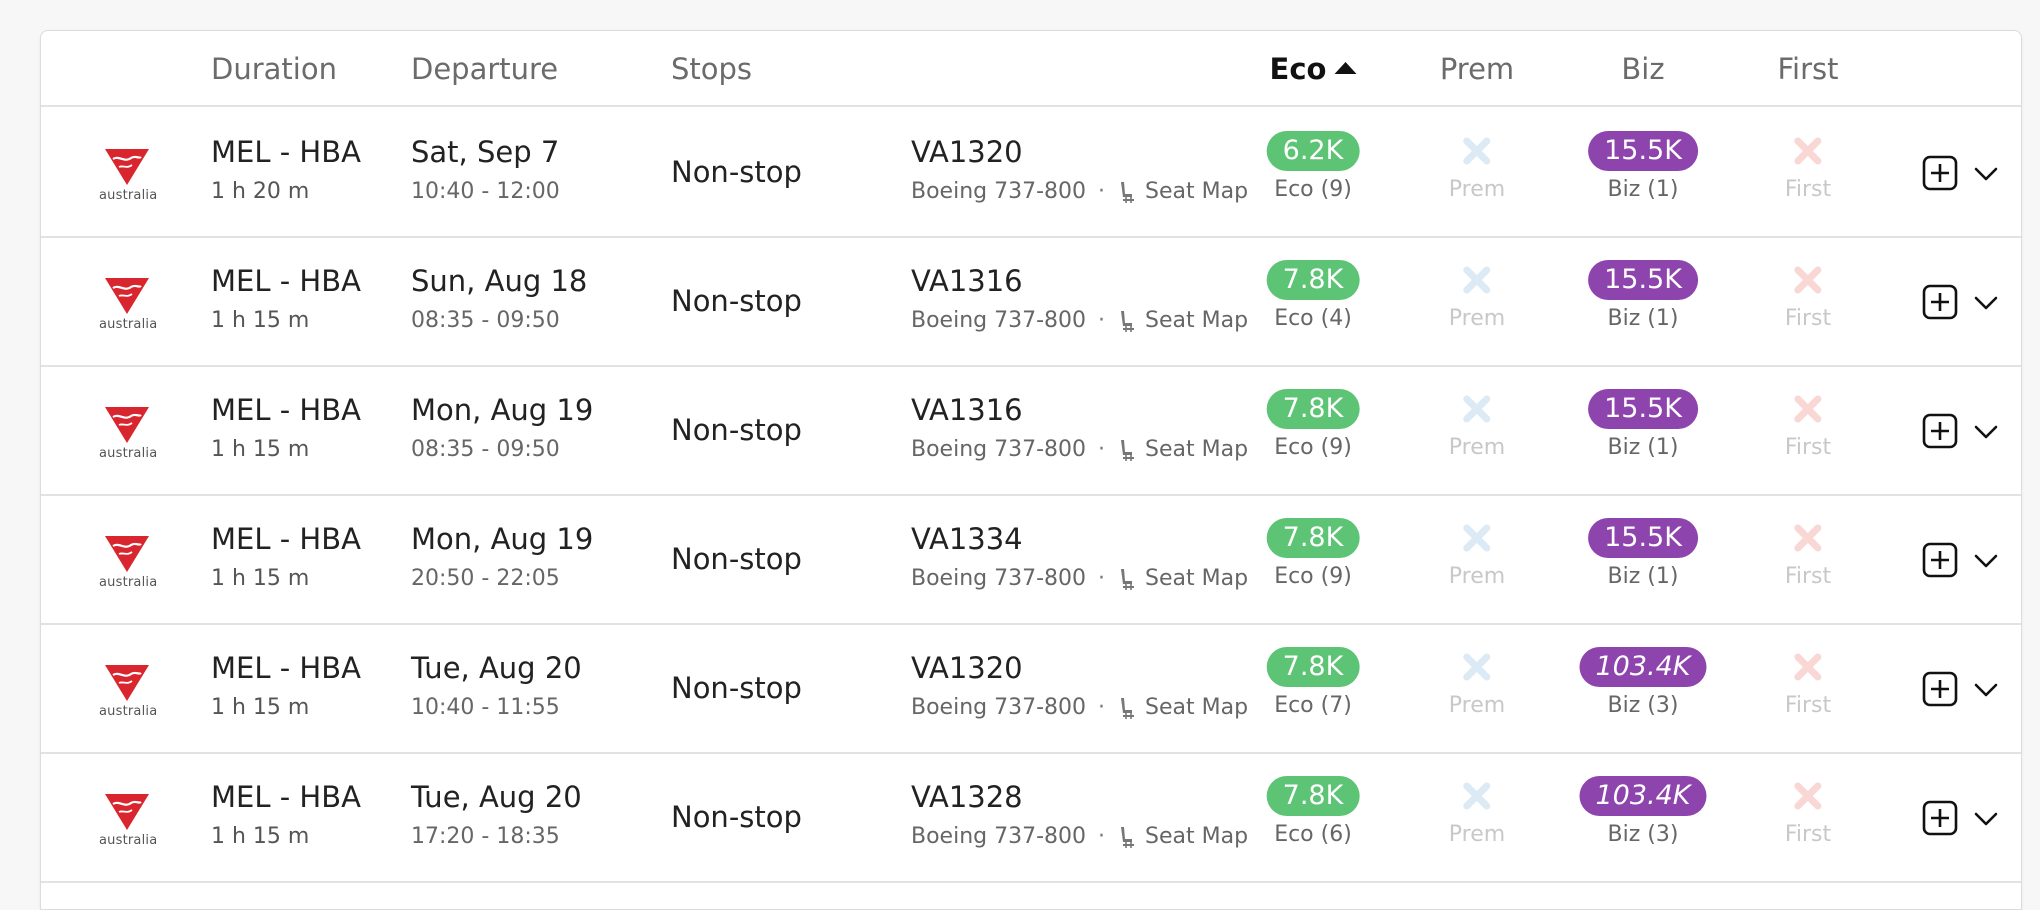  What do you see at coordinates (711, 69) in the screenshot?
I see `stops-column-header: Stops` at bounding box center [711, 69].